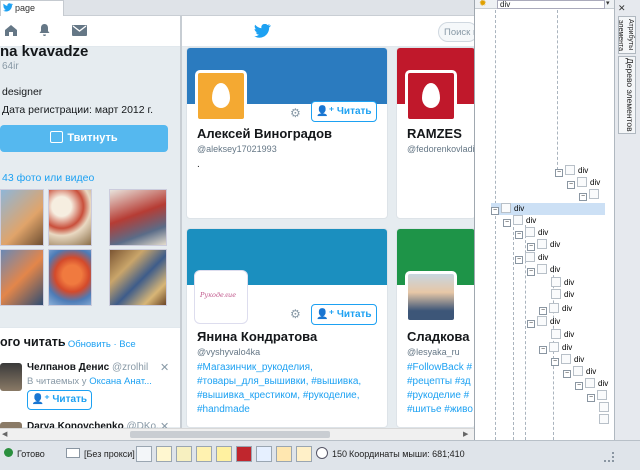 The height and width of the screenshot is (470, 640). What do you see at coordinates (164, 367) in the screenshot?
I see `dismiss-icon: ✕` at bounding box center [164, 367].